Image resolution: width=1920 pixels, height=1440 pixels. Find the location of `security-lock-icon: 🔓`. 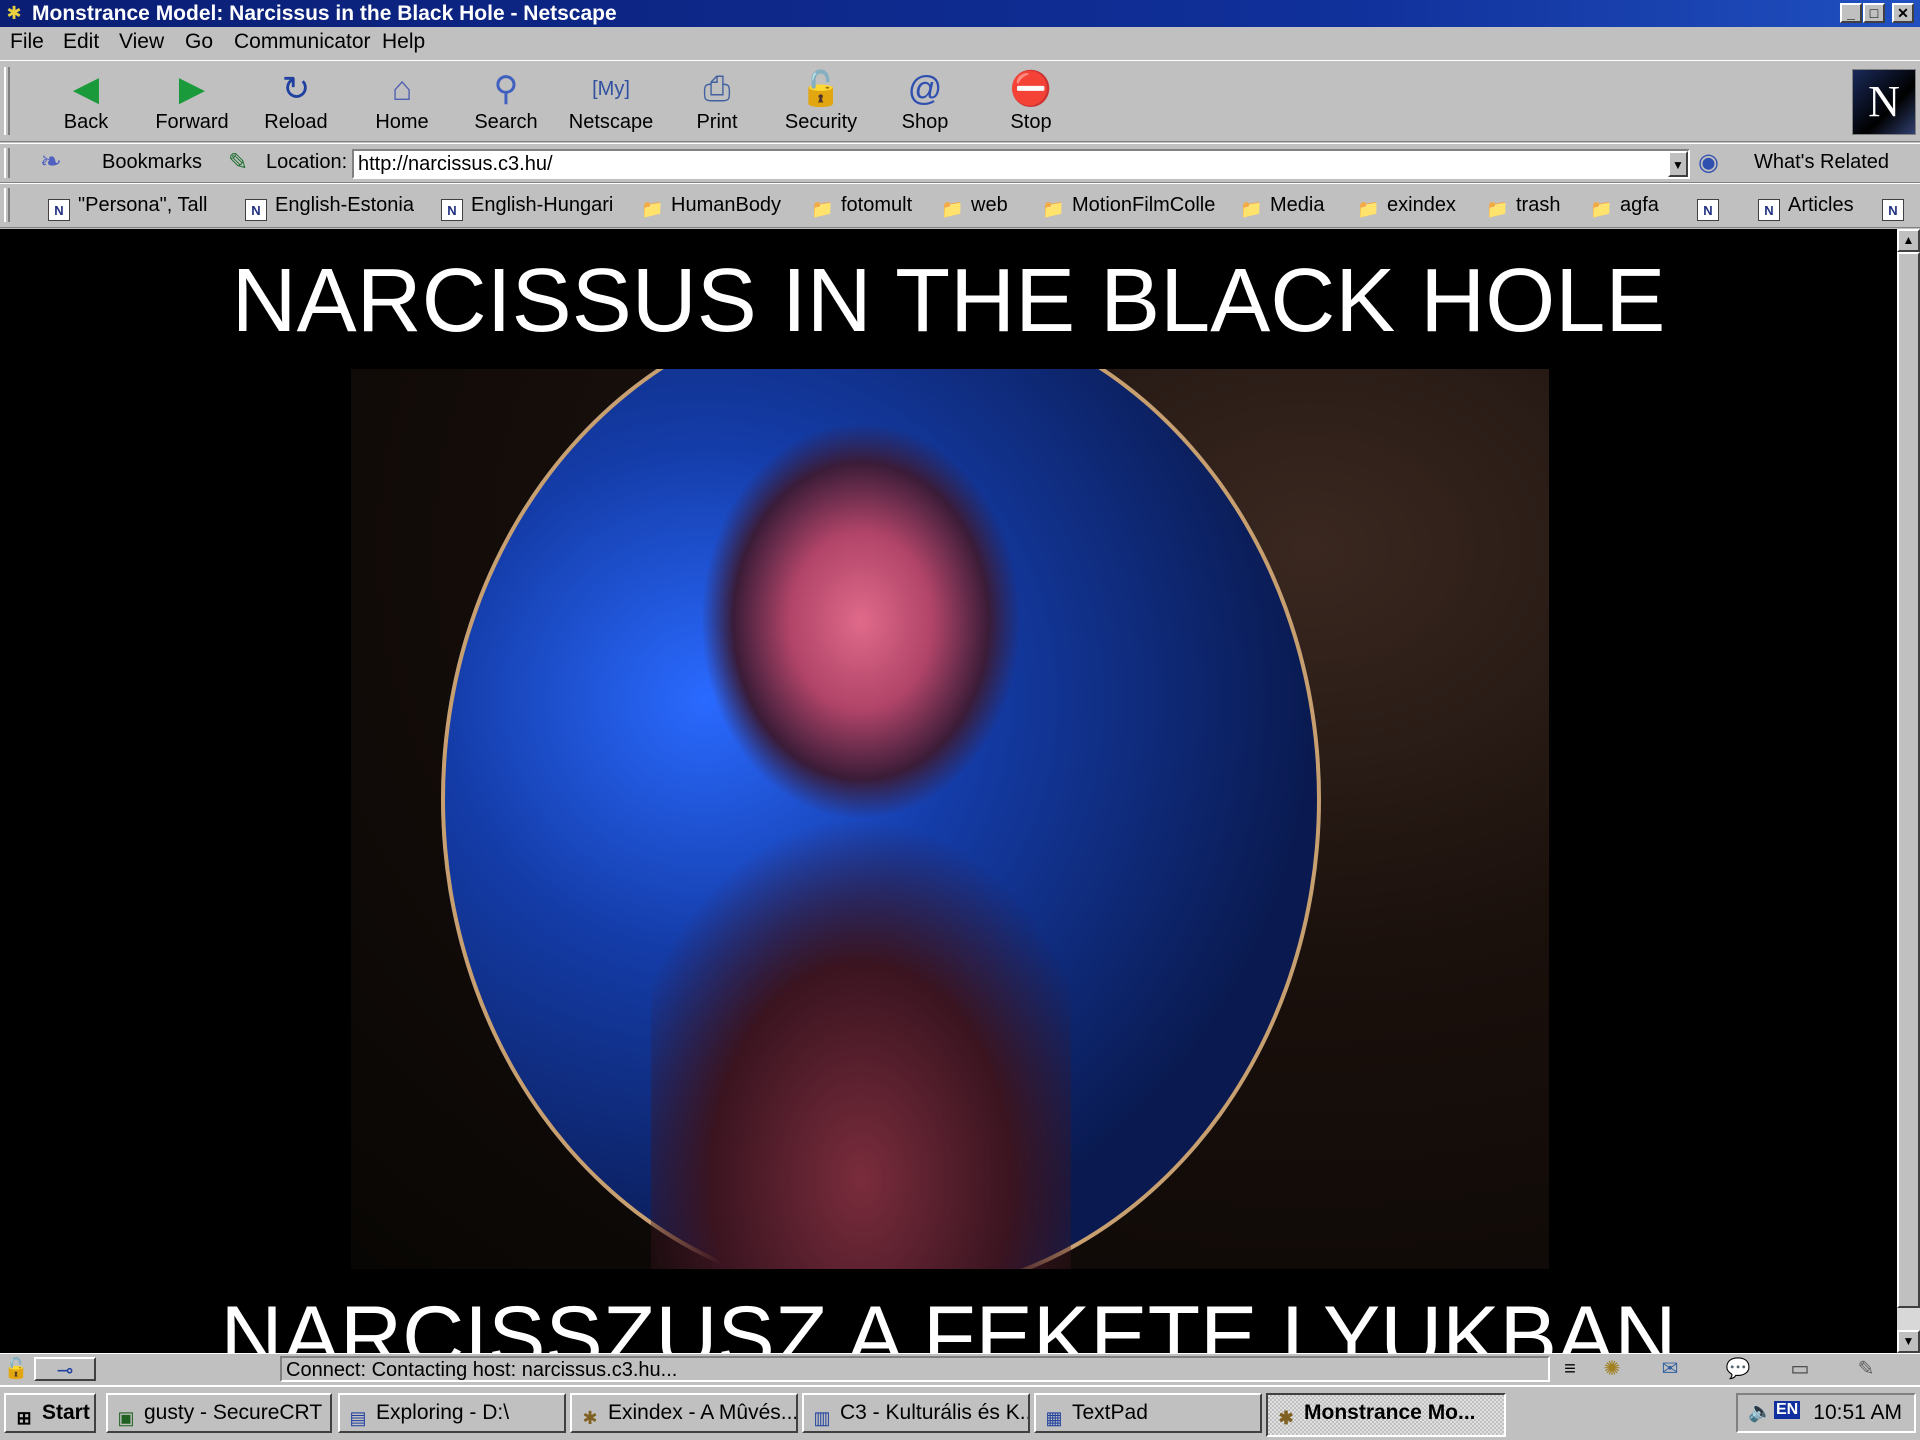

security-lock-icon: 🔓 is located at coordinates (16, 1369).